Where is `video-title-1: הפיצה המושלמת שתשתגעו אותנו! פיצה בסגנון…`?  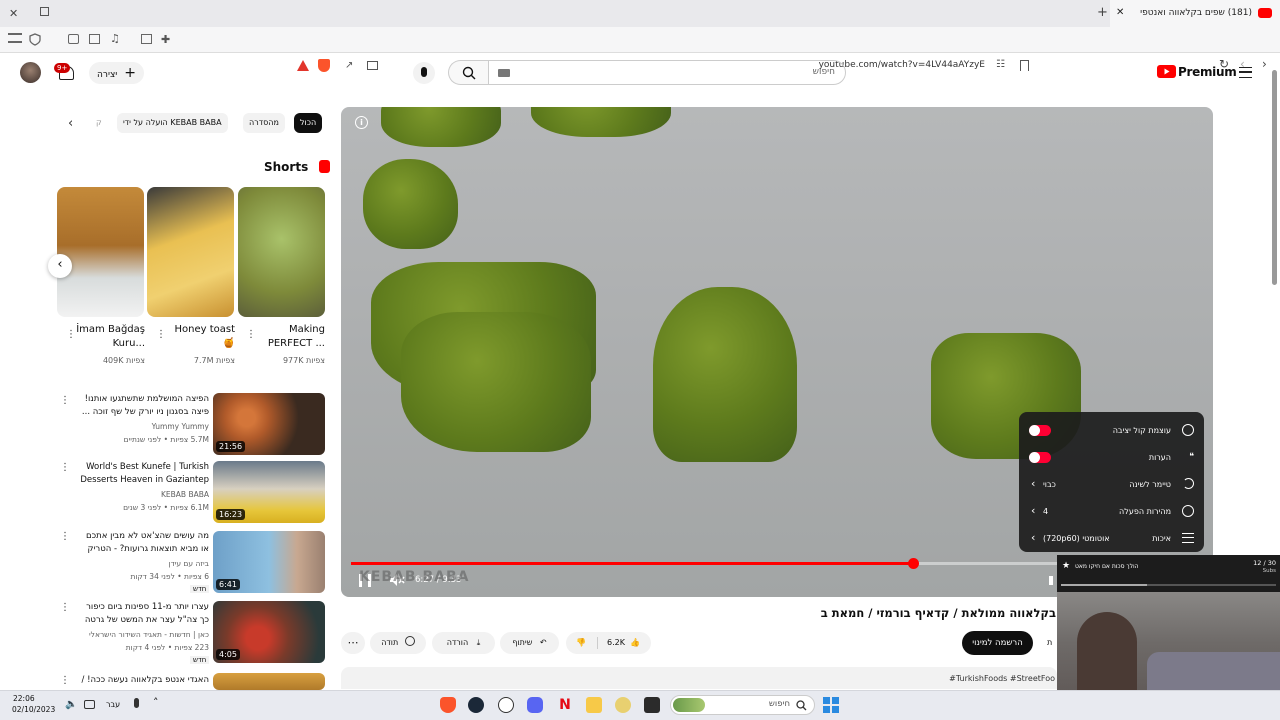
video-title-1: הפיצה המושלמת שתשתגעו אותנו! פיצה בסגנון… is located at coordinates (143, 406).